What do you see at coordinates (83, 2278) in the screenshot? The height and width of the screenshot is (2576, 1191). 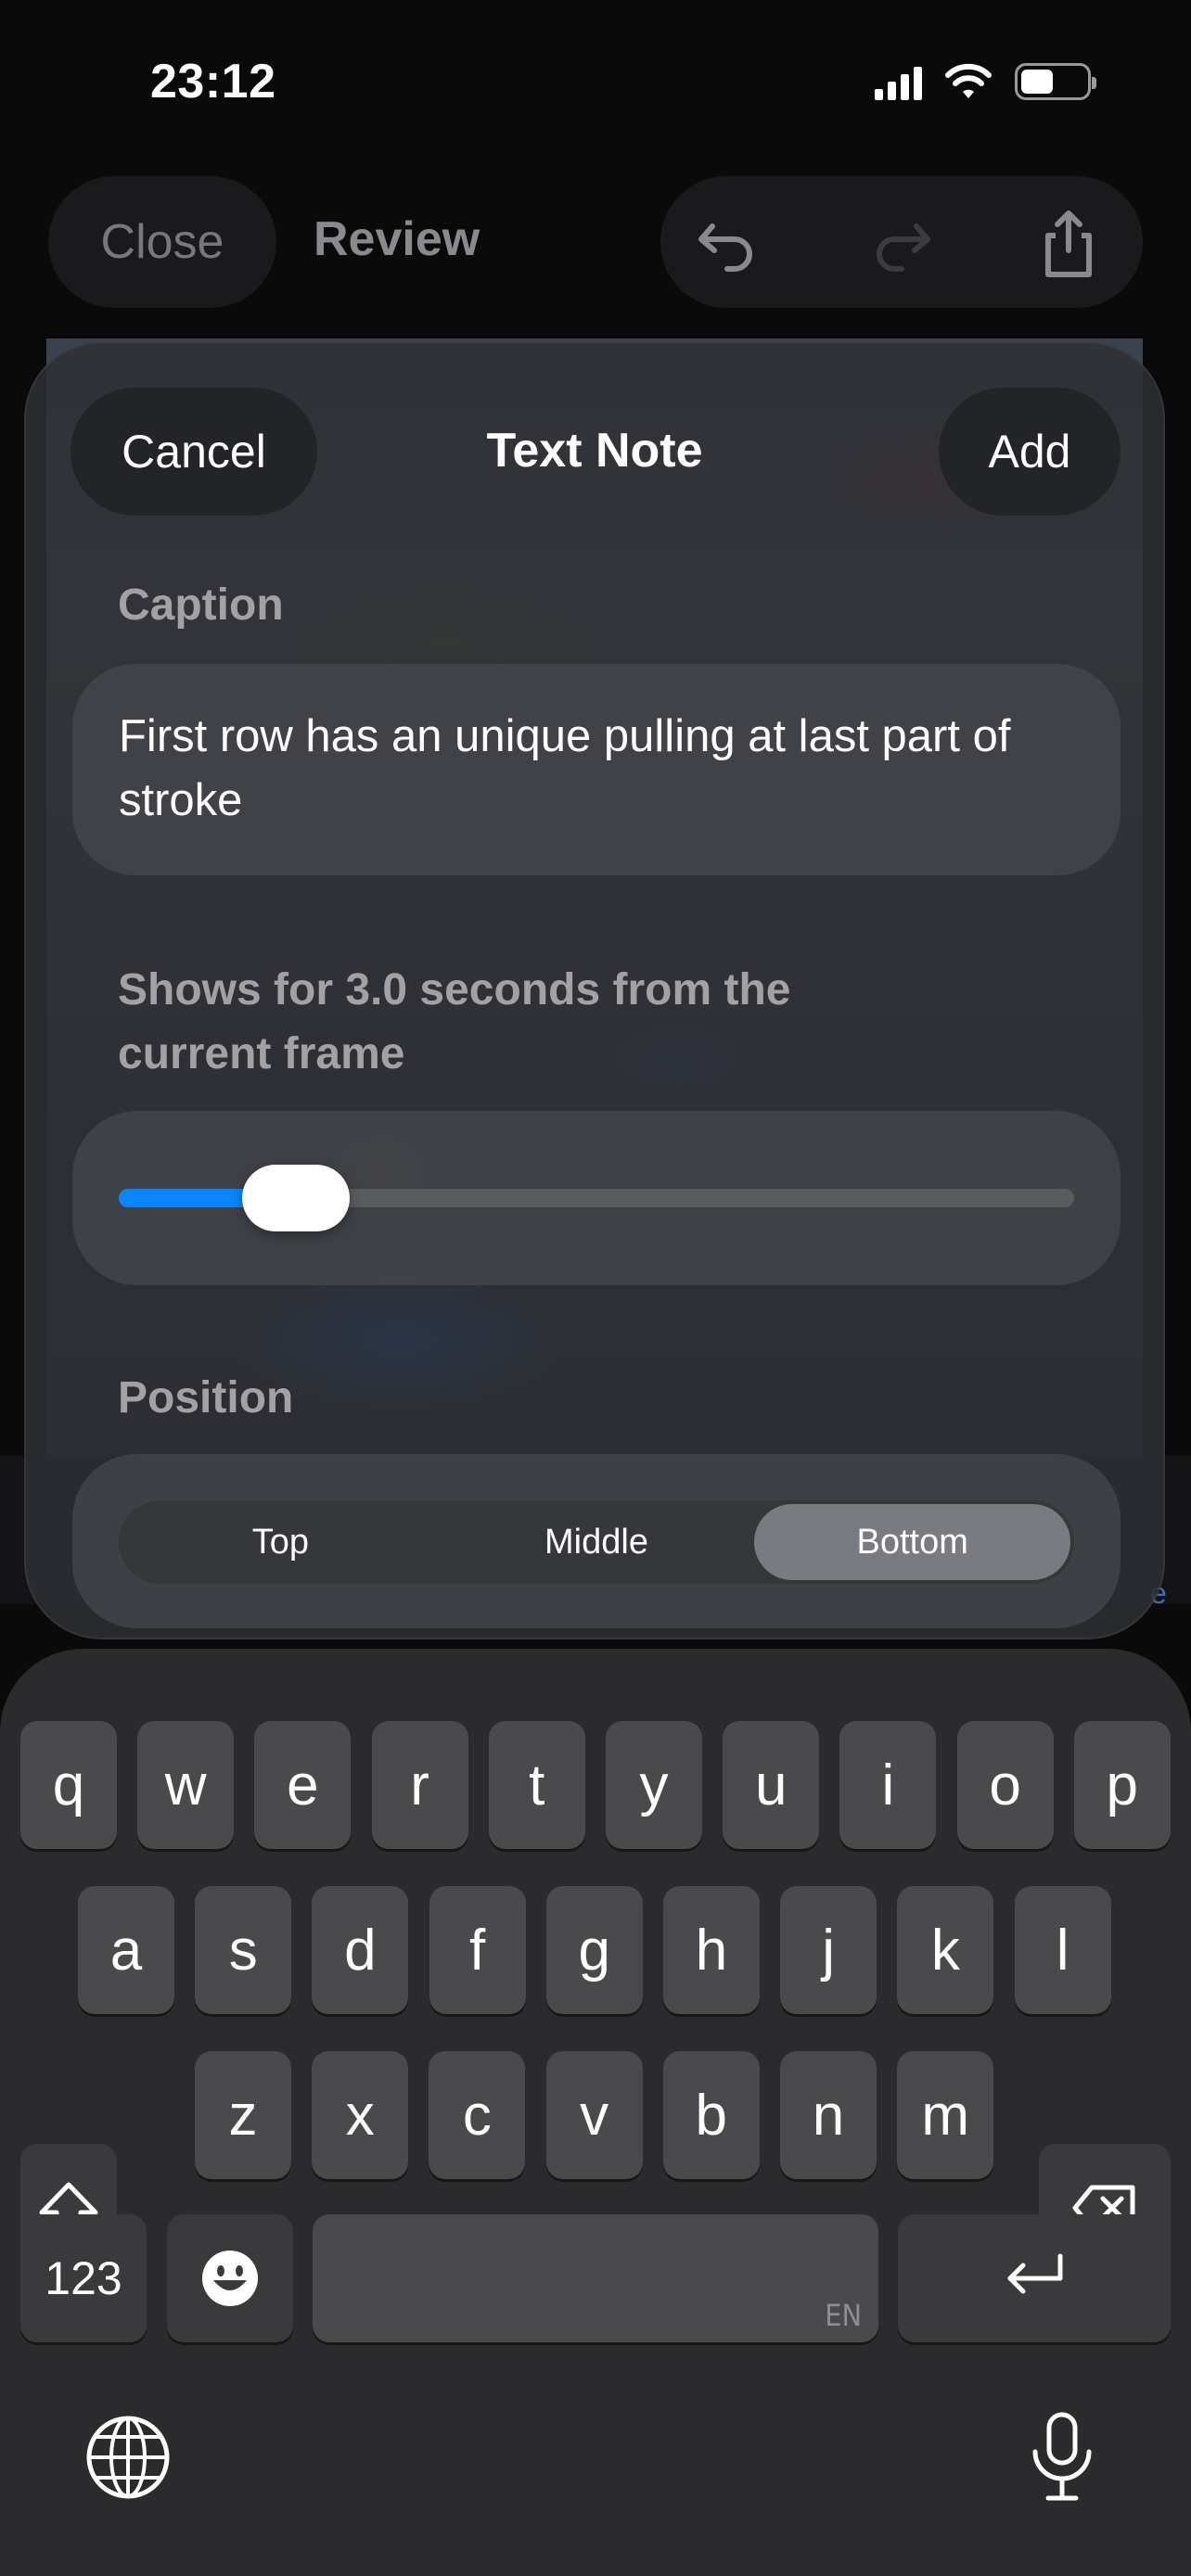 I see `numbers-key: 123` at bounding box center [83, 2278].